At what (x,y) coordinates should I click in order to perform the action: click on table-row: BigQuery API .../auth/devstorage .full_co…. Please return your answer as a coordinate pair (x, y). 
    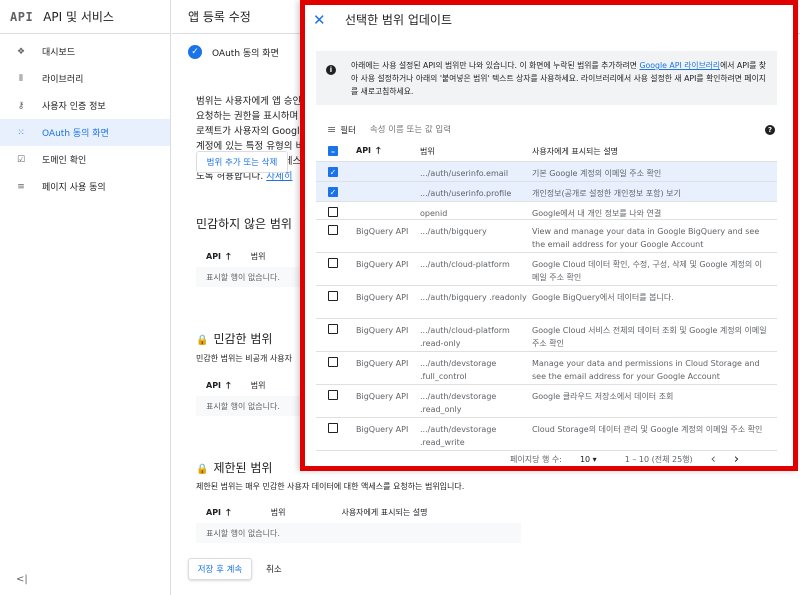
    Looking at the image, I should click on (546, 368).